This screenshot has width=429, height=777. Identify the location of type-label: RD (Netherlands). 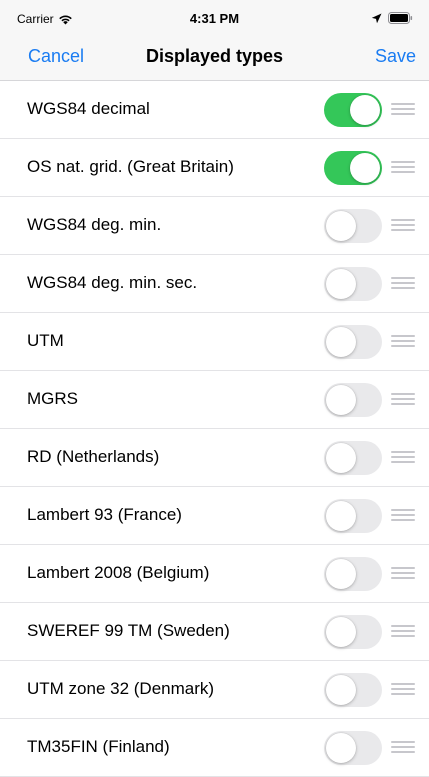
(93, 456).